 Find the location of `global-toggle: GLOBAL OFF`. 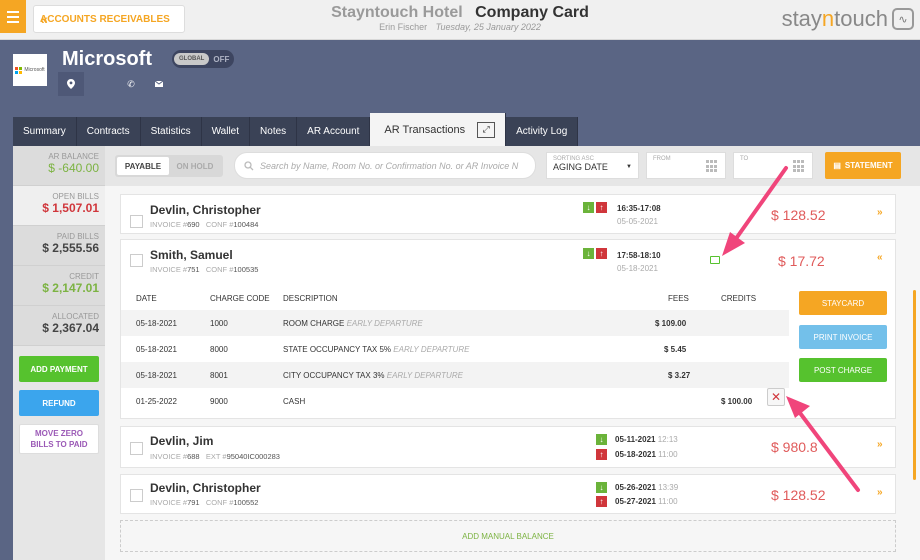

global-toggle: GLOBAL OFF is located at coordinates (203, 59).